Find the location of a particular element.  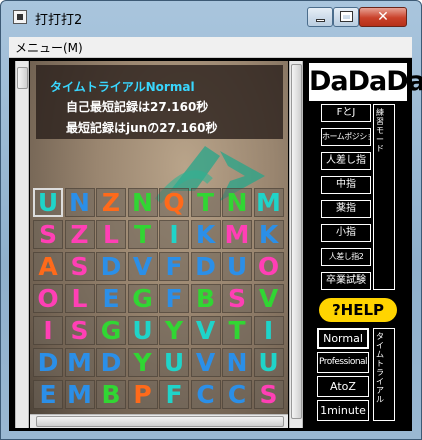

mode-button-home-position: ホームポジション is located at coordinates (346, 137).